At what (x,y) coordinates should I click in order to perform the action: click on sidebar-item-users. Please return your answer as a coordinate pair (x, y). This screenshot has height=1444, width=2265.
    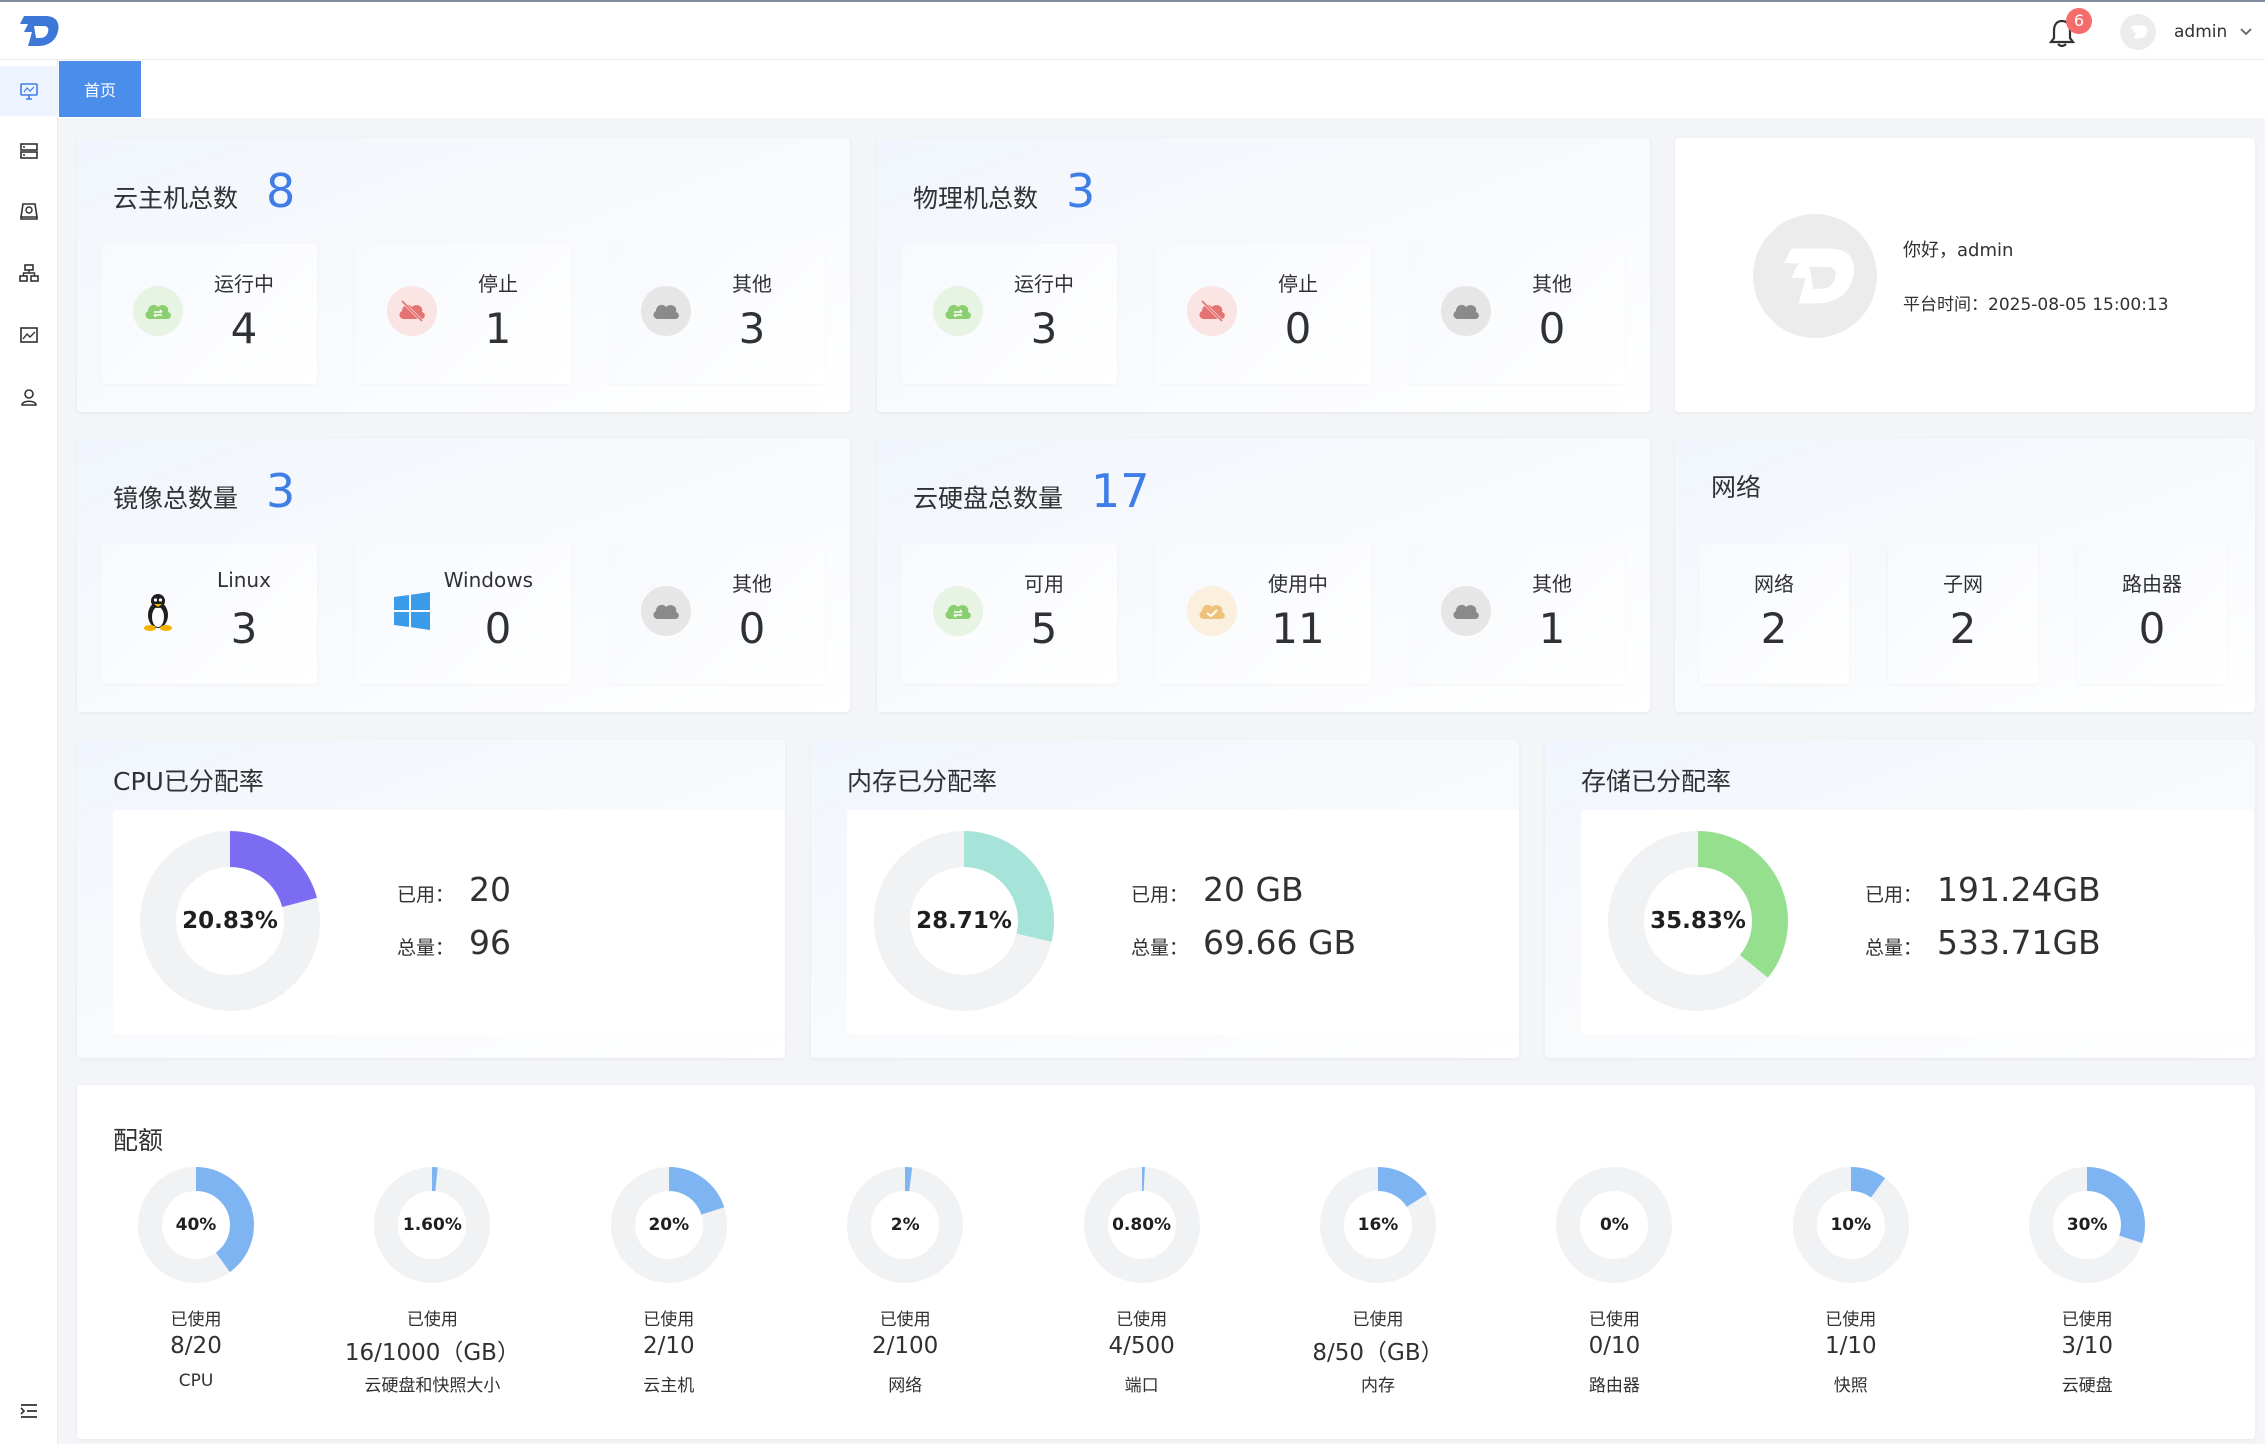
    Looking at the image, I should click on (29, 397).